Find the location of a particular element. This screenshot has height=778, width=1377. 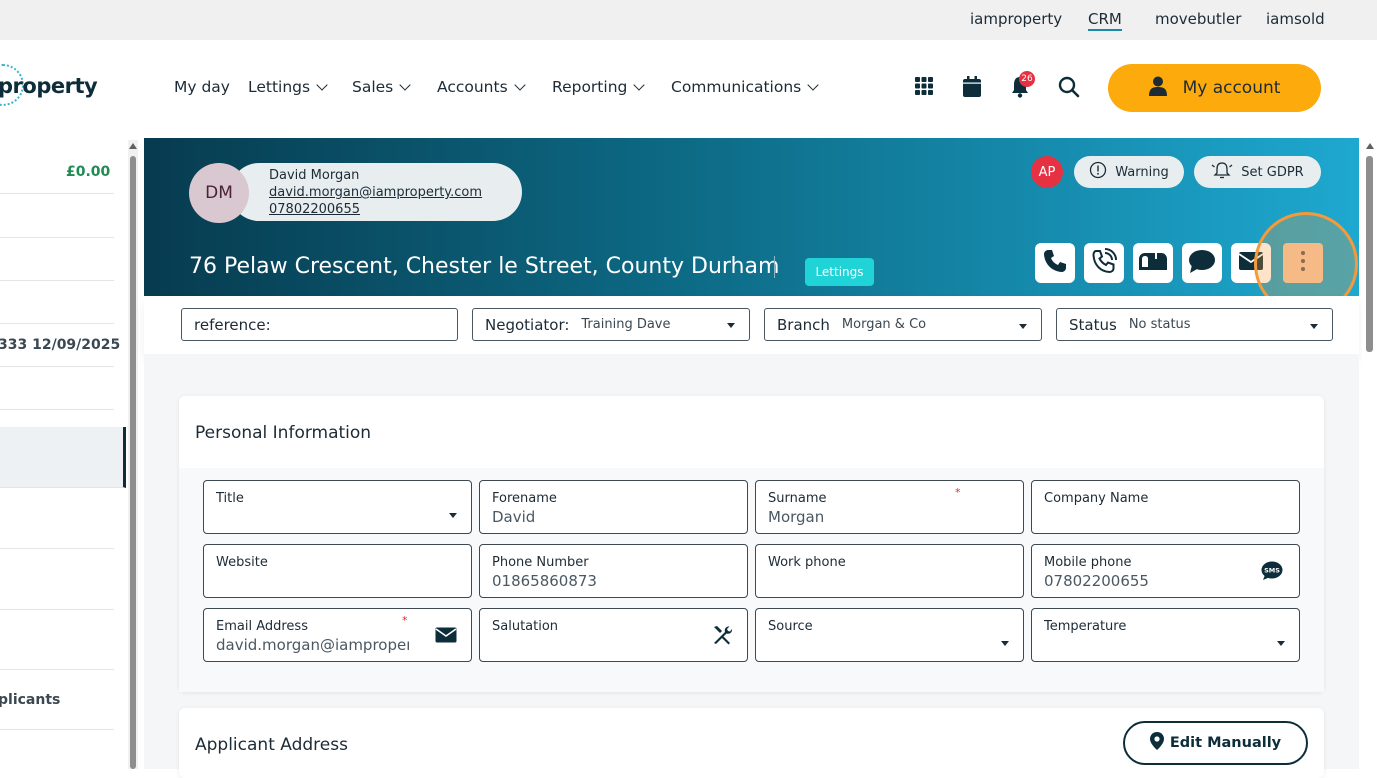

applicant-address-title: Applicant Address is located at coordinates (271, 745).